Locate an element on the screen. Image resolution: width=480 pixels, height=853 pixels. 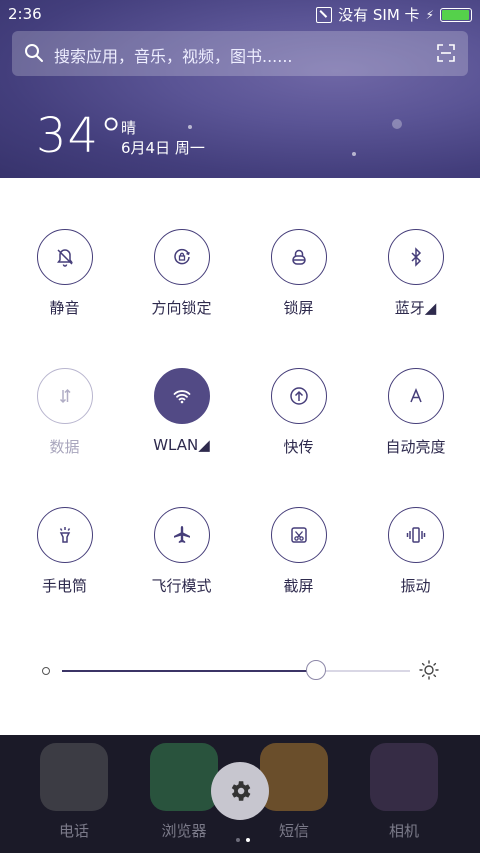
brightness-low-icon is located at coordinates (46, 671).